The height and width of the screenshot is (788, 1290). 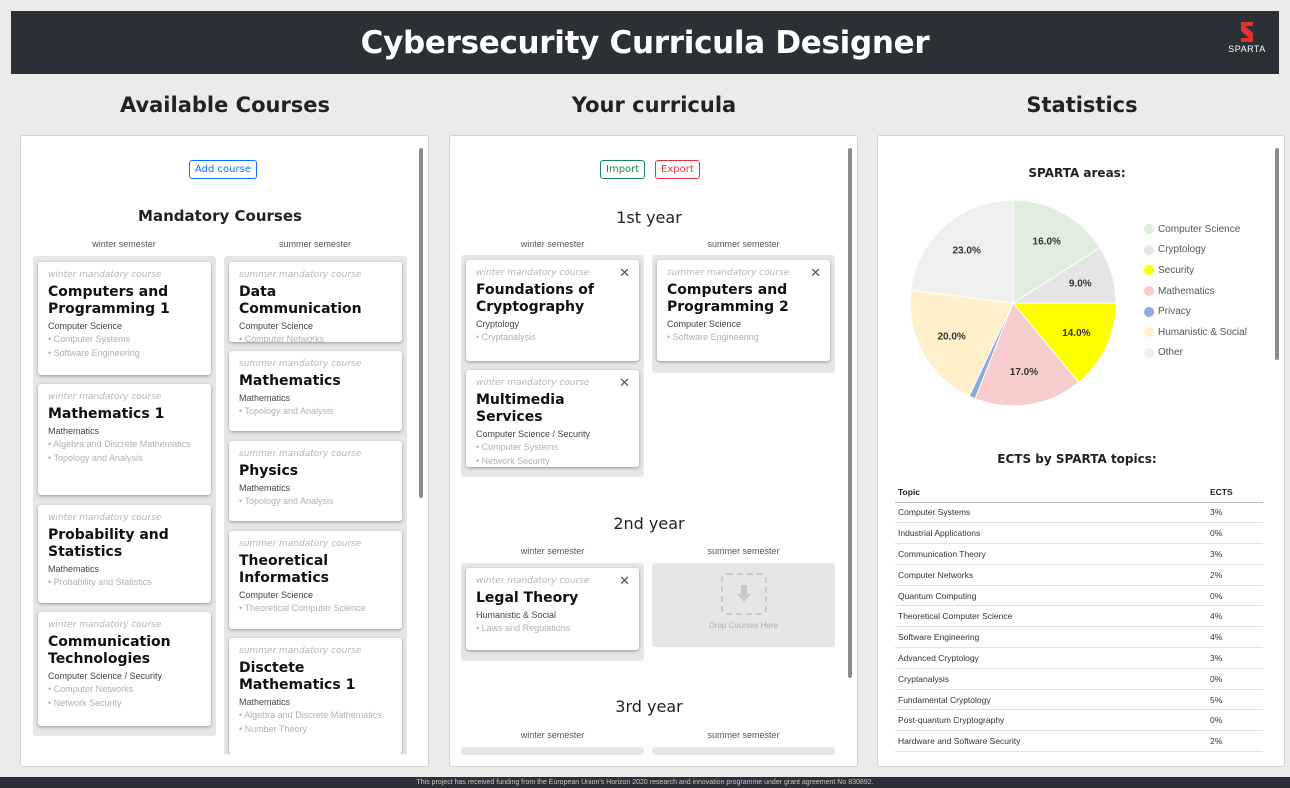 What do you see at coordinates (94, 353) in the screenshot?
I see `course-topic: • Software Engineering` at bounding box center [94, 353].